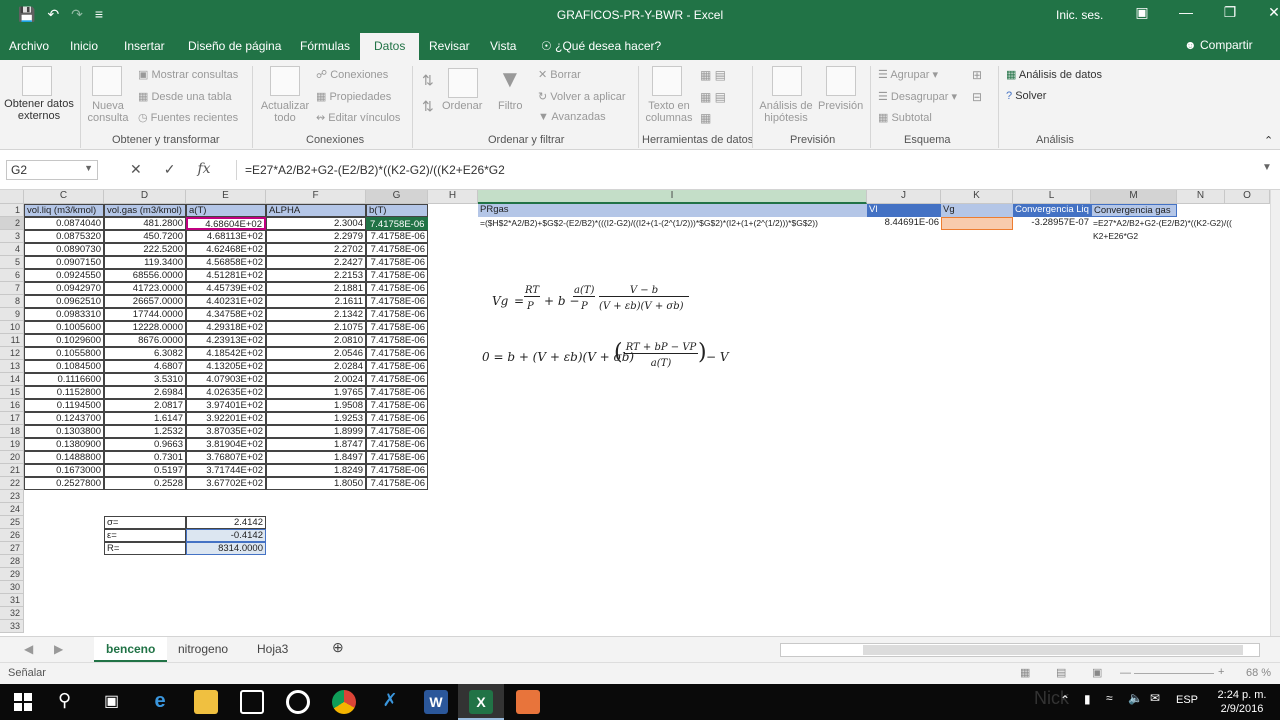 Image resolution: width=1280 pixels, height=720 pixels. I want to click on row-header: 11, so click(12, 340).